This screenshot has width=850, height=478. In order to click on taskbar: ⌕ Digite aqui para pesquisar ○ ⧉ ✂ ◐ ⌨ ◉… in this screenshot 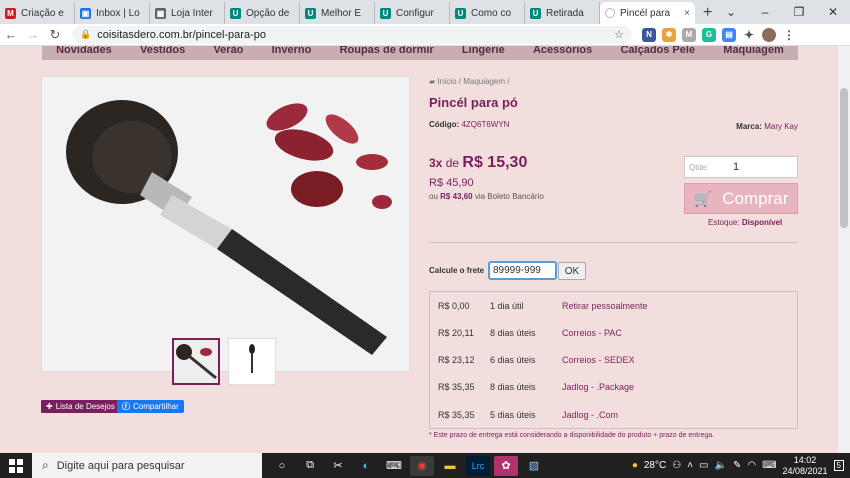, I will do `click(425, 465)`.